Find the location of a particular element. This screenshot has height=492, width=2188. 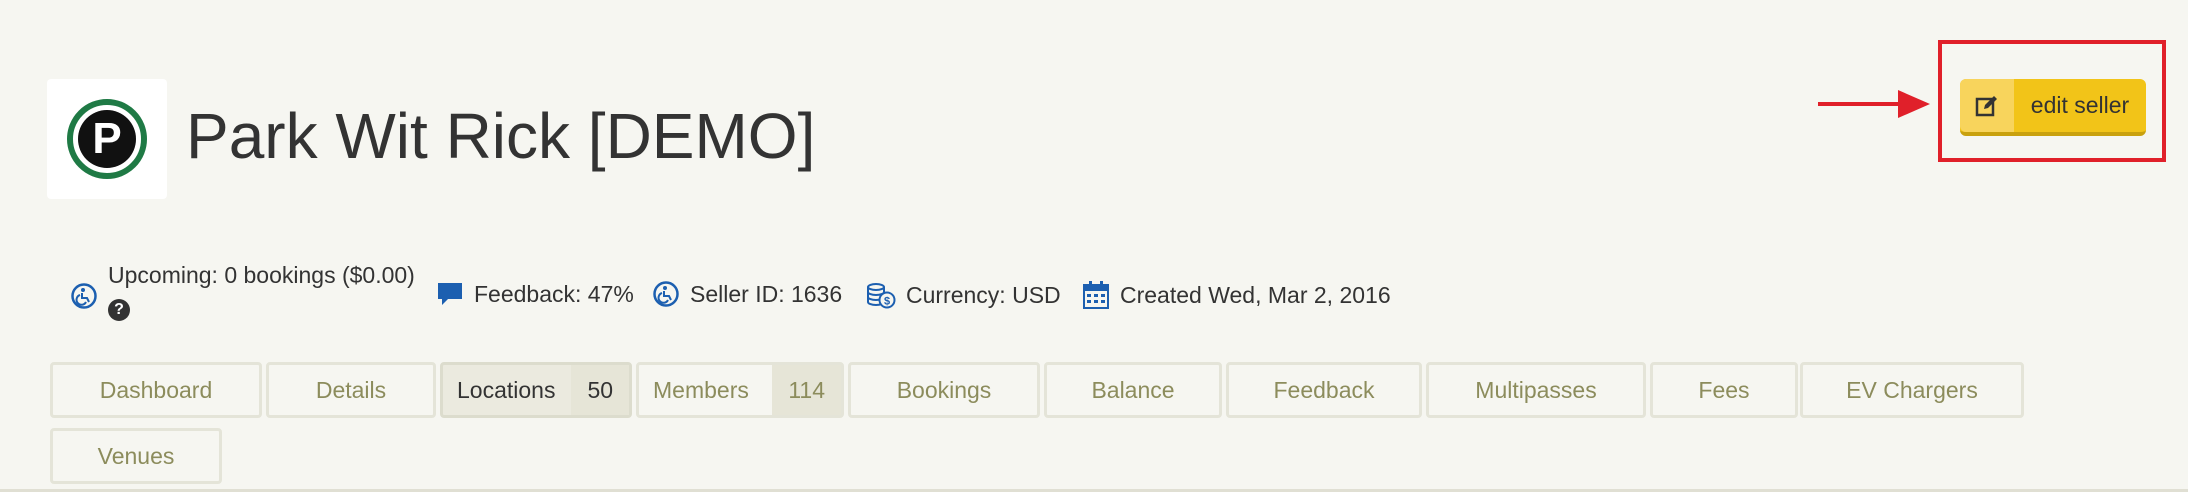

tab-label: Details is located at coordinates (351, 389).